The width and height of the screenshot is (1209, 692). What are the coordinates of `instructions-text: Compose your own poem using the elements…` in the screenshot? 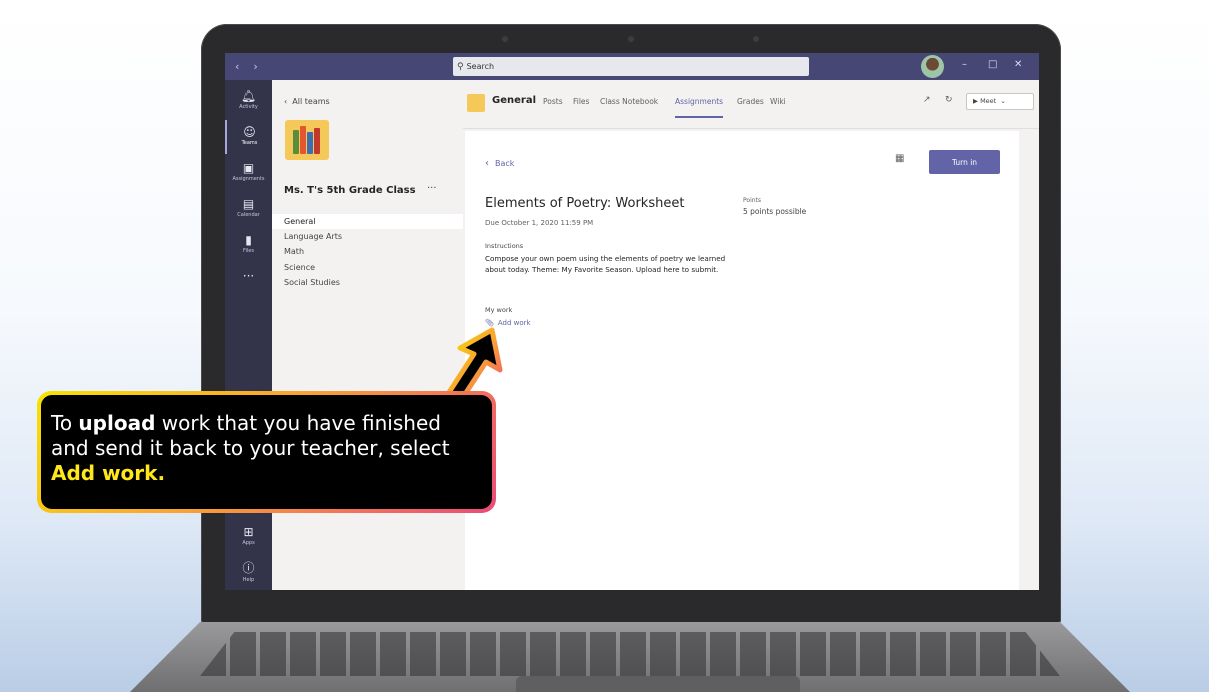 It's located at (605, 264).